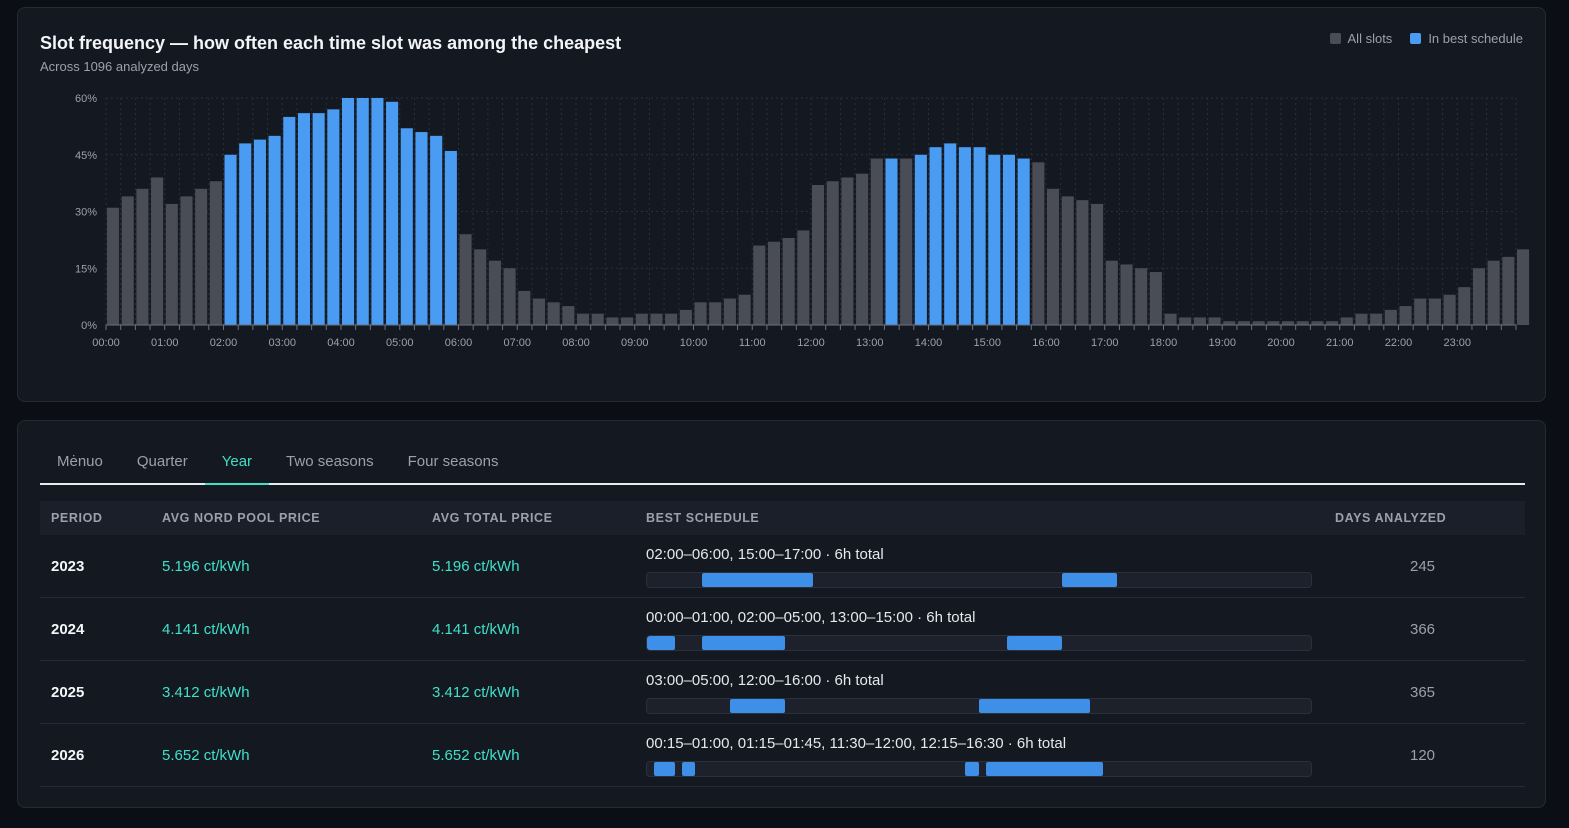 The height and width of the screenshot is (828, 1569). What do you see at coordinates (987, 343) in the screenshot?
I see `x-tick-label: 15:00` at bounding box center [987, 343].